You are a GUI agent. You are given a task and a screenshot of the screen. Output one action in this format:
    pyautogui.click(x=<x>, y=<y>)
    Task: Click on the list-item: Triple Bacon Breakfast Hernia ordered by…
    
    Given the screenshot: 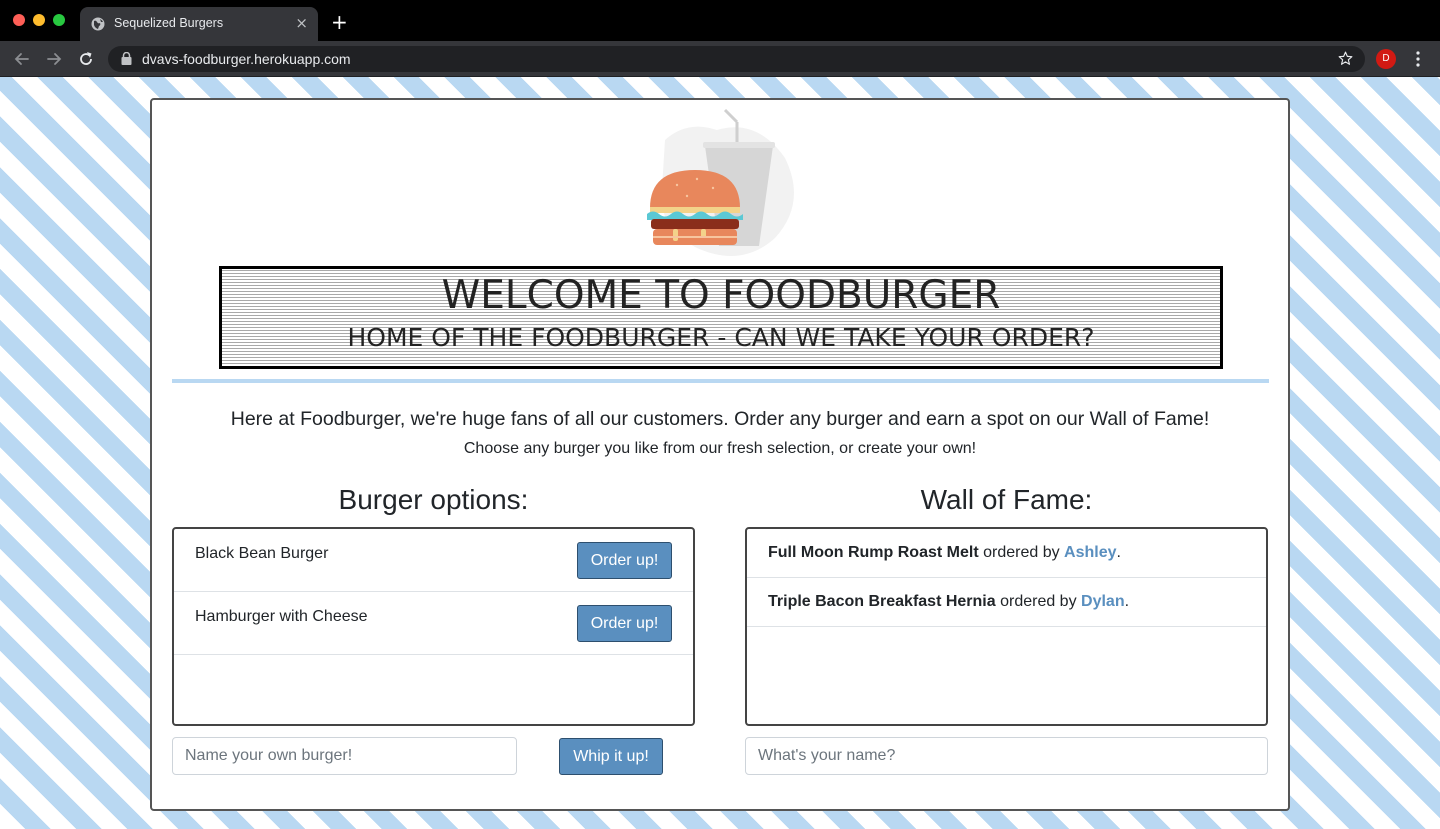 What is the action you would take?
    pyautogui.click(x=1006, y=602)
    